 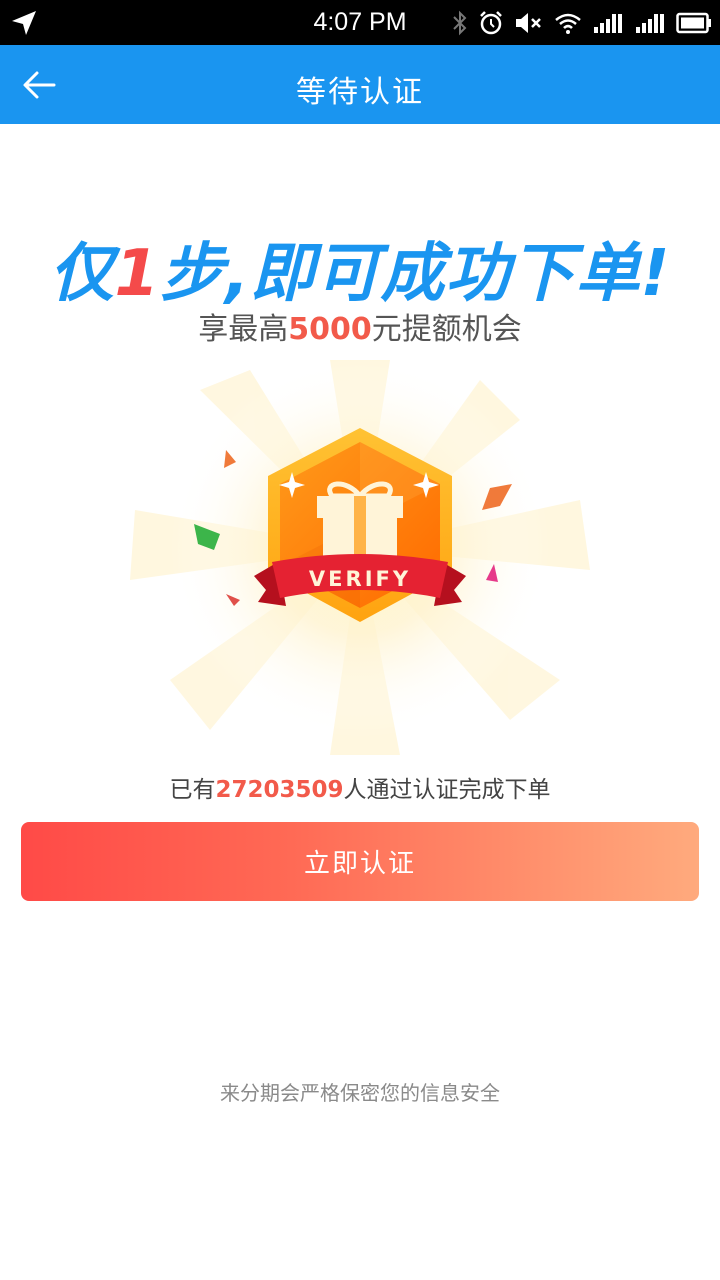 I want to click on gift-icon, so click(x=360, y=518).